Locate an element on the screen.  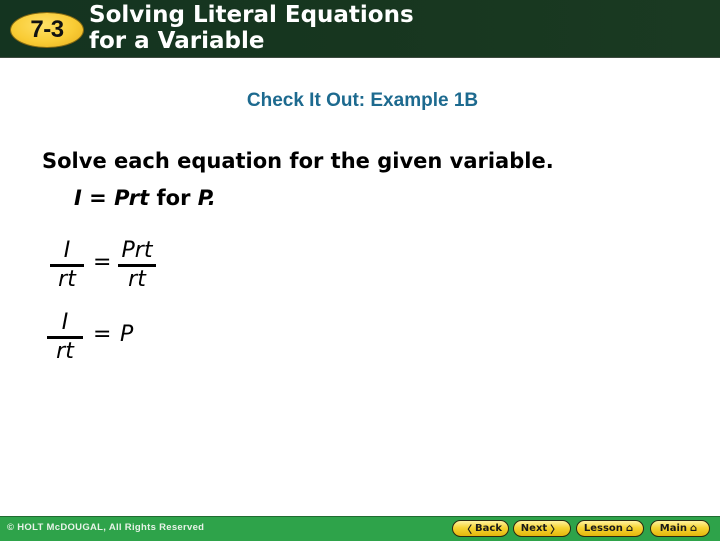
copyright-text: © HOLT McDOUGAL, All Rights Reserved is located at coordinates (106, 527).